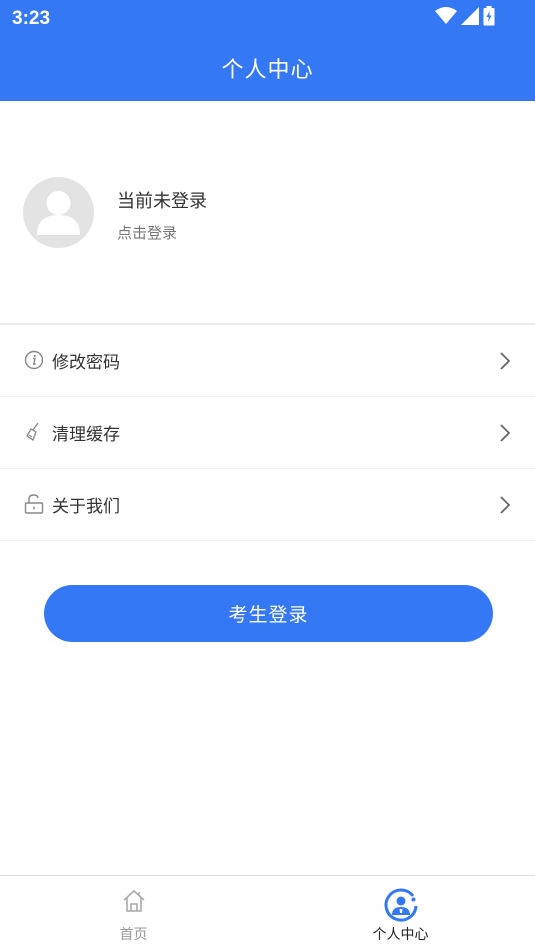 The height and width of the screenshot is (951, 535). What do you see at coordinates (267, 361) in the screenshot?
I see `menu-item-change-password: 修改密码` at bounding box center [267, 361].